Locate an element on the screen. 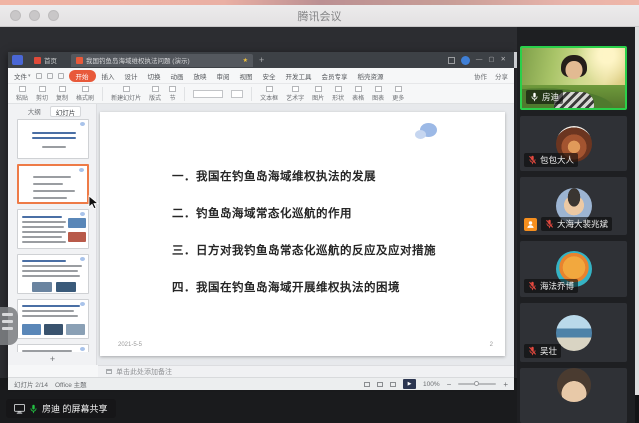  toolbar-button-6: 节 is located at coordinates (173, 93).